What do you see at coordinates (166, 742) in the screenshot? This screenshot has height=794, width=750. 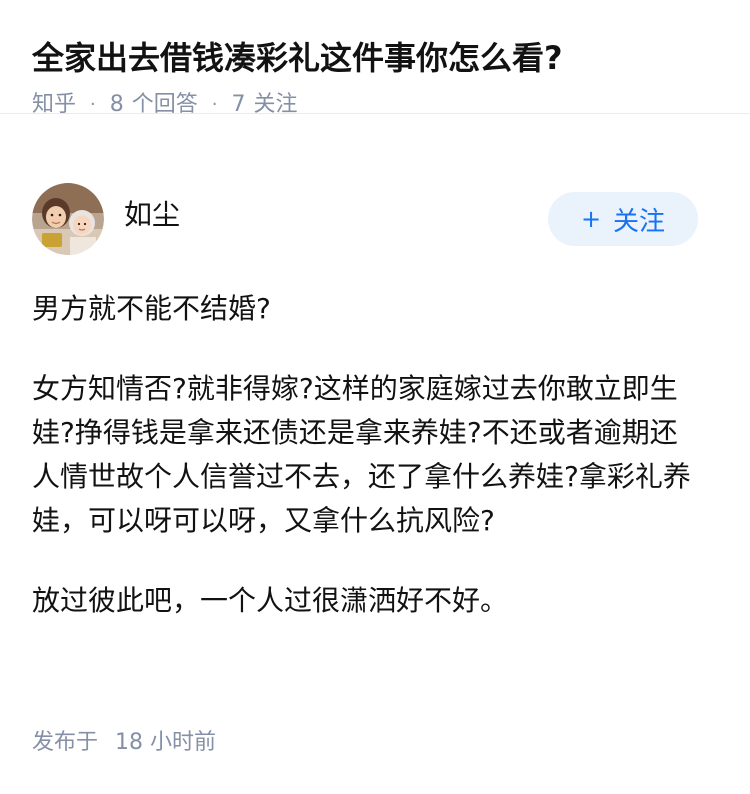 I see `published-time: 18 小时前` at bounding box center [166, 742].